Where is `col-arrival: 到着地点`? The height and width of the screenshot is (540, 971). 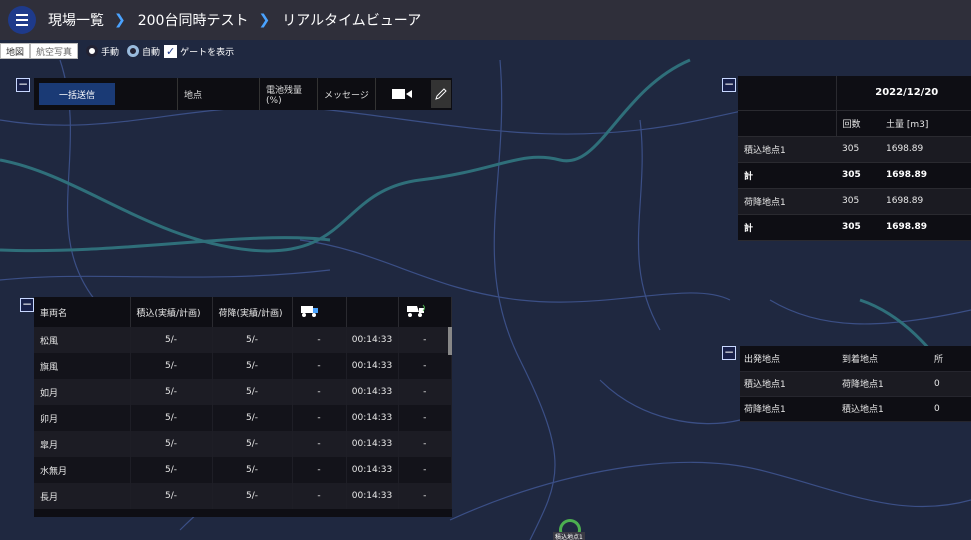 col-arrival: 到着地点 is located at coordinates (884, 359).